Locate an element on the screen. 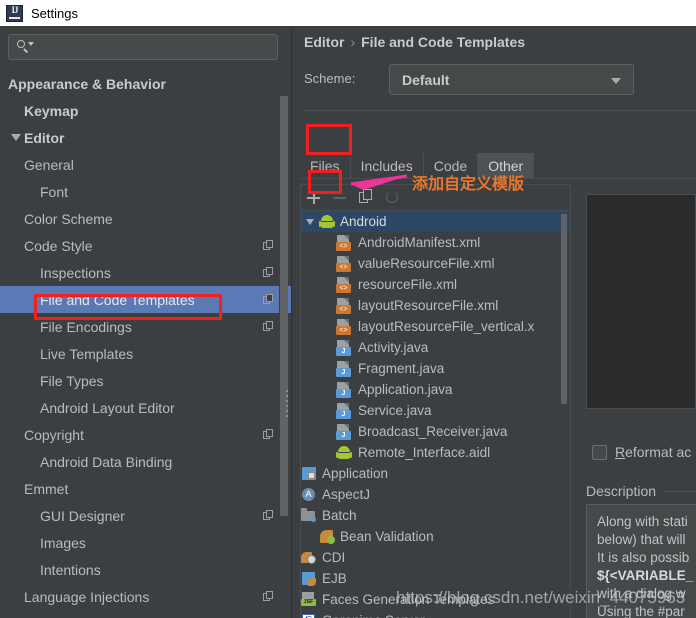 The image size is (696, 618). breadcrumb: Editor › File and Code Templates is located at coordinates (414, 42).